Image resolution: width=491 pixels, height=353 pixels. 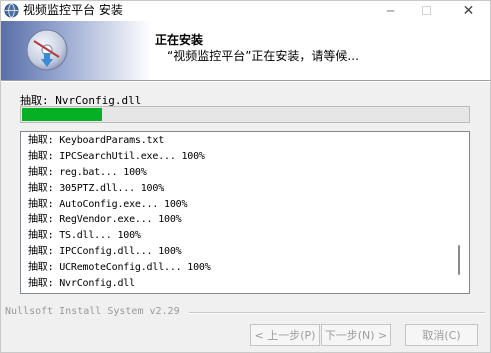 I want to click on window-title: 视频监控平台 安装, so click(x=73, y=10).